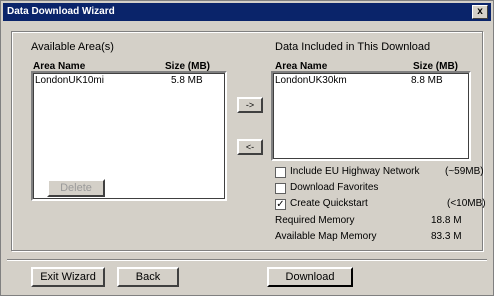 Image resolution: width=494 pixels, height=296 pixels. What do you see at coordinates (326, 236) in the screenshot?
I see `available-memory-label: Available Map Memory` at bounding box center [326, 236].